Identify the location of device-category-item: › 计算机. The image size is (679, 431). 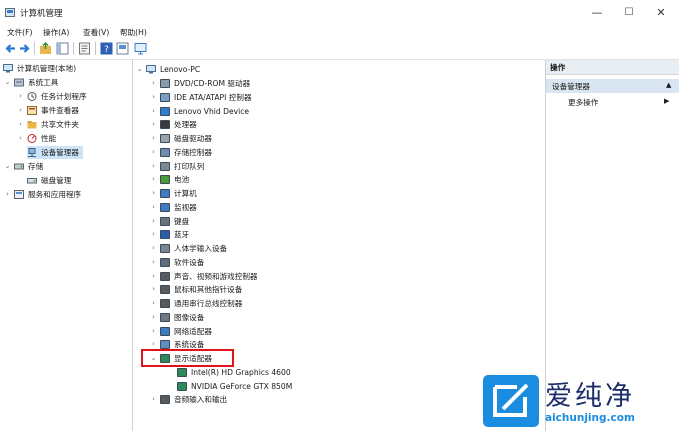
(173, 193).